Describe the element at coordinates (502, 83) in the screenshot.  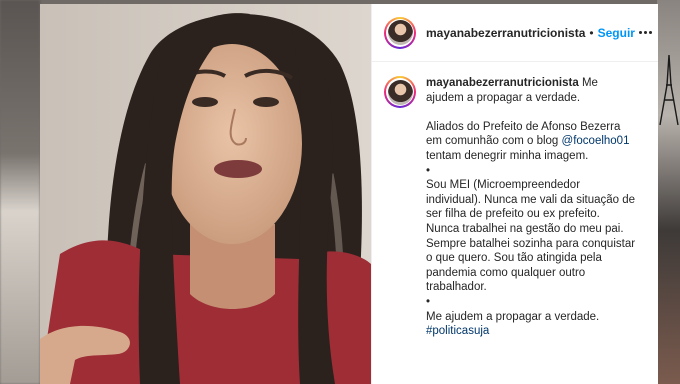
I see `caption-username-link: mayanabezerranutricionista` at that location.